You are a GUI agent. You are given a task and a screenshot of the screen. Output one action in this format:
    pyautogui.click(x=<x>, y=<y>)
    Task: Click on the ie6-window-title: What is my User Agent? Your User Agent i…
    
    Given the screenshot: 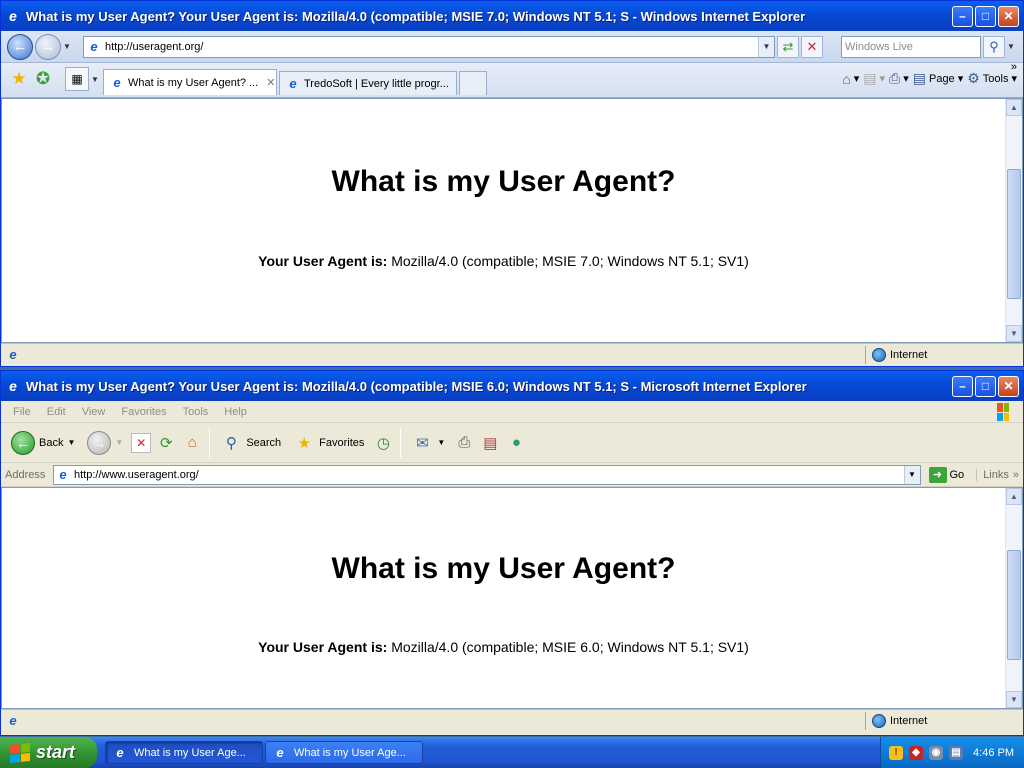 What is the action you would take?
    pyautogui.click(x=416, y=386)
    